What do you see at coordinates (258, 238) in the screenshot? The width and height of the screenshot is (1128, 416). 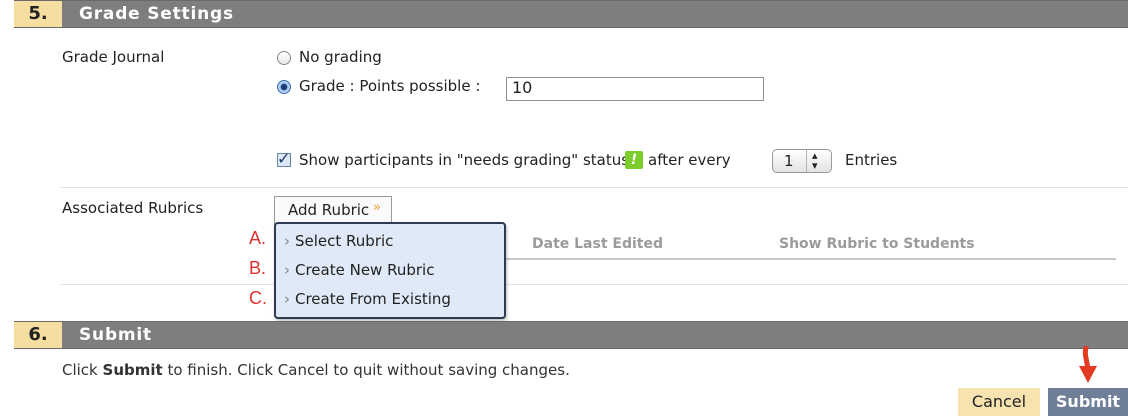 I see `annotation-marker-a: A.` at bounding box center [258, 238].